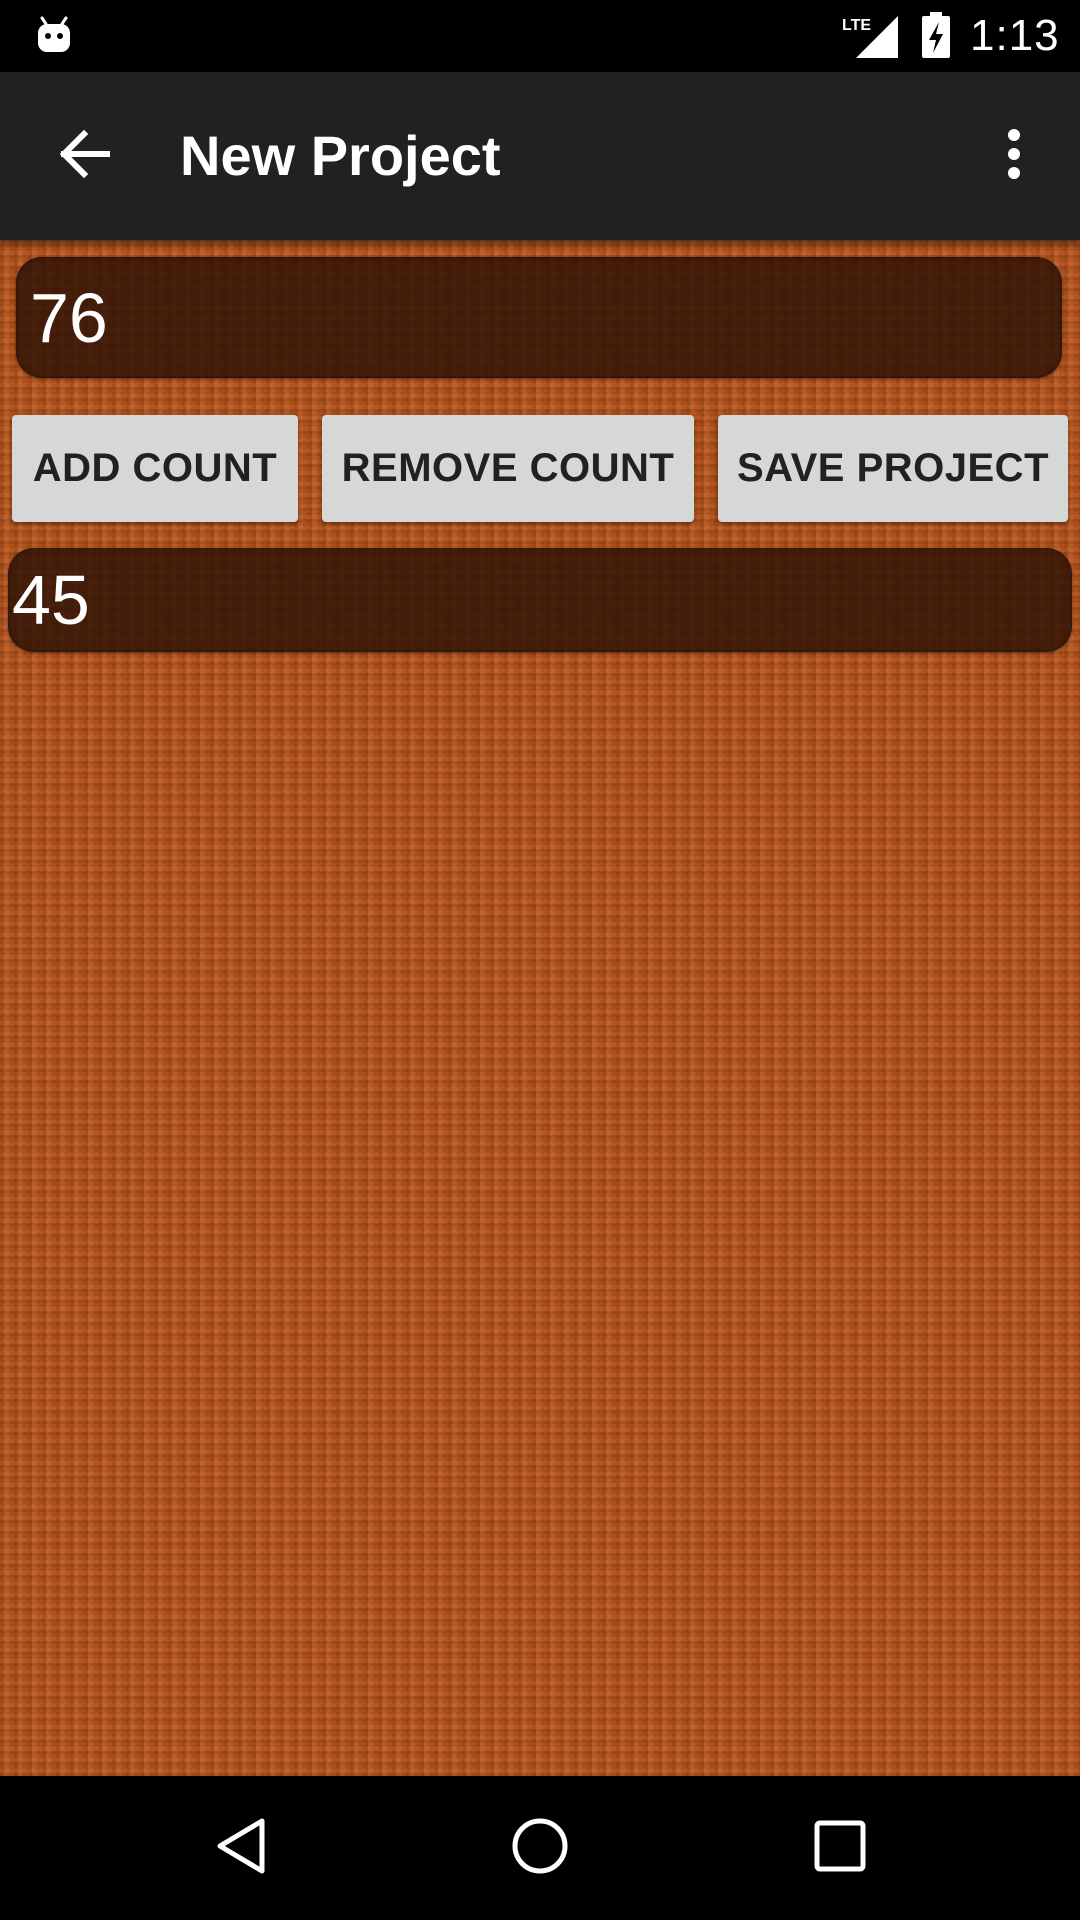  I want to click on square-recents-icon, so click(840, 1848).